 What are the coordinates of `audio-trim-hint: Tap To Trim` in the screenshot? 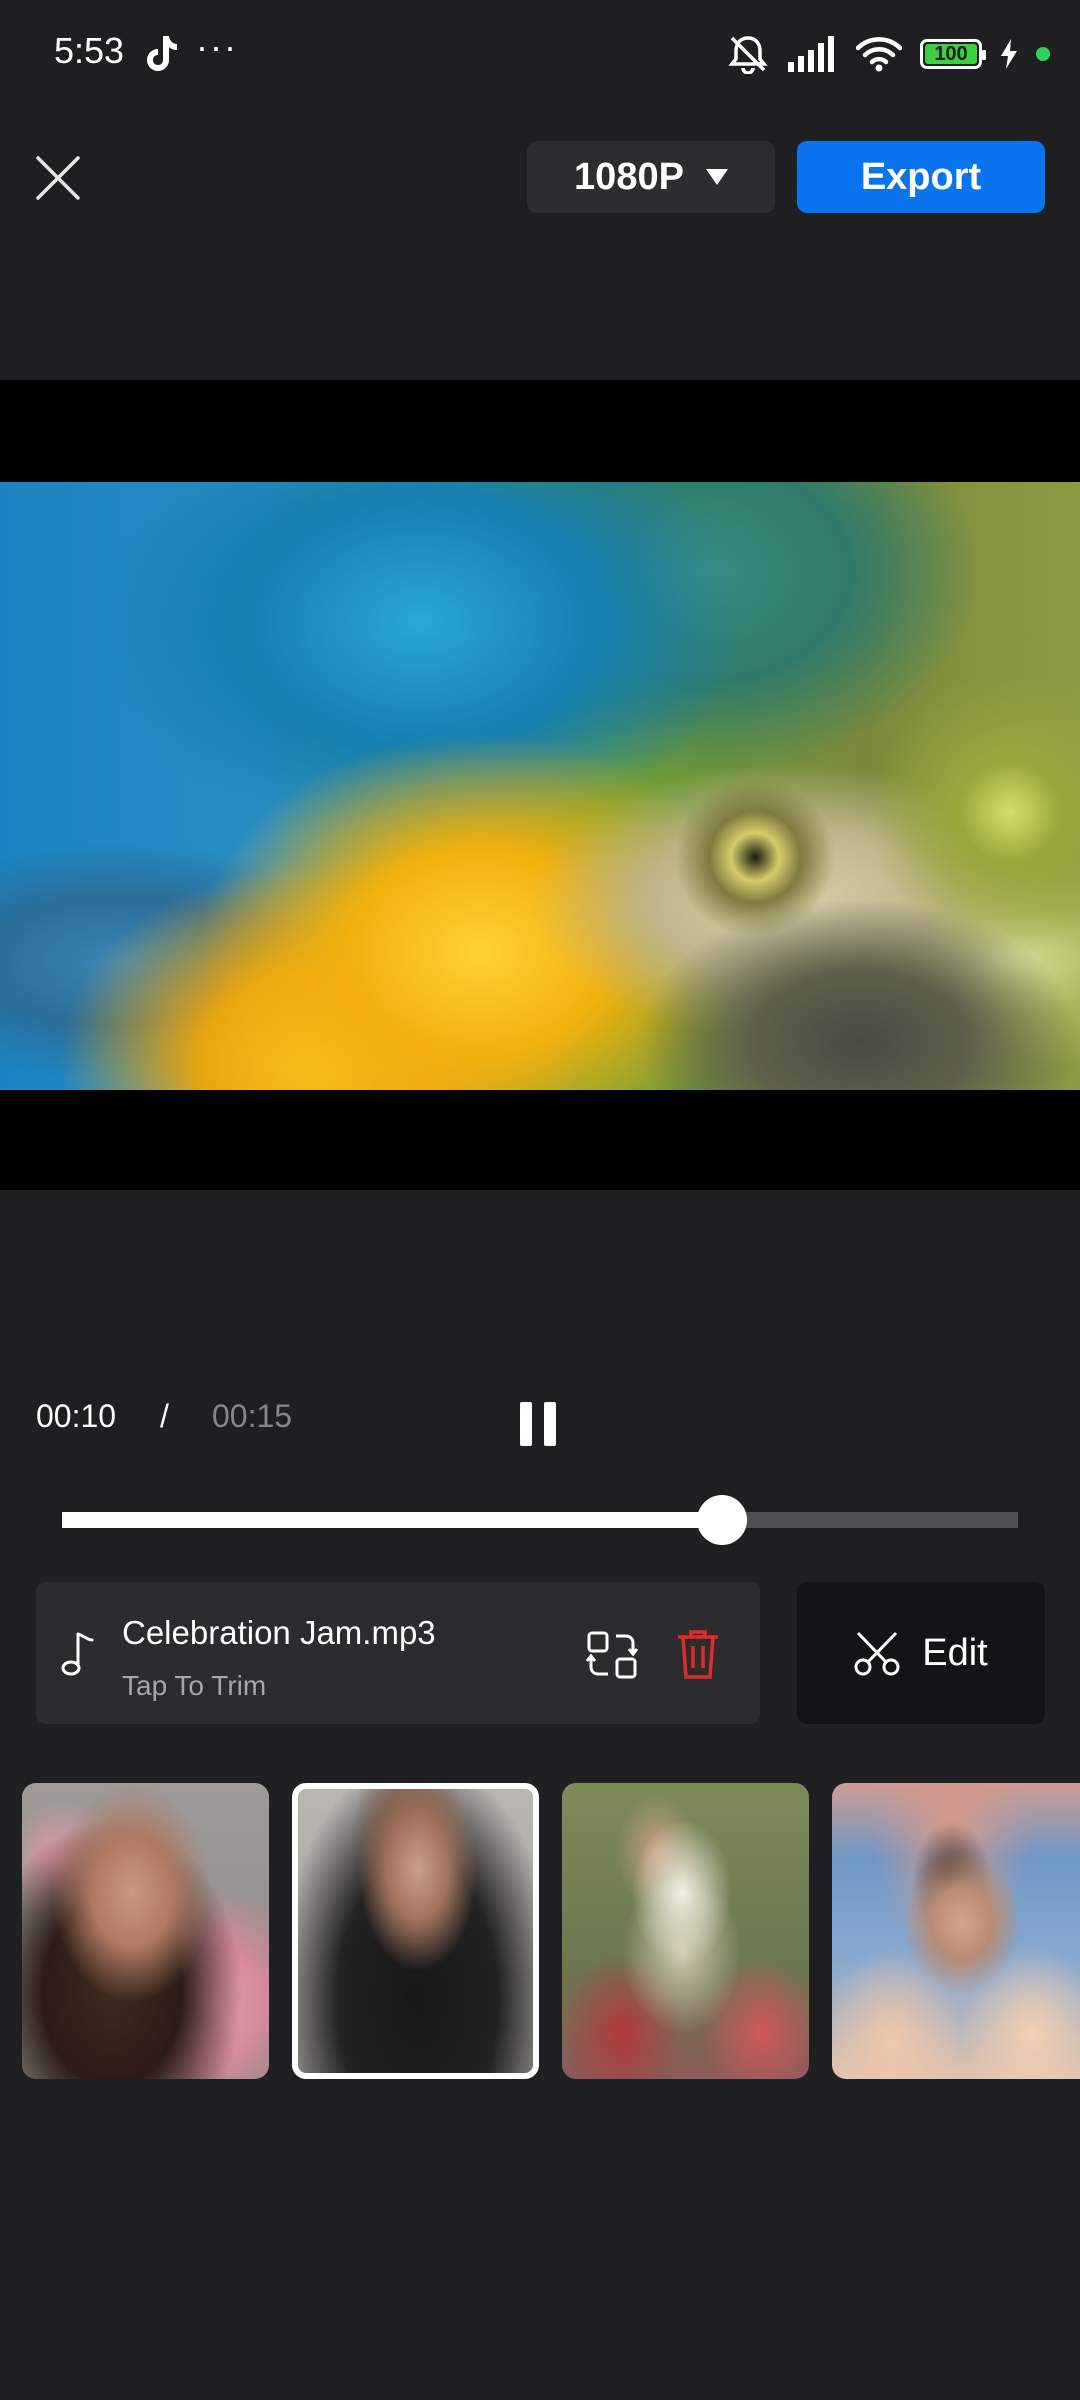 It's located at (194, 1685).